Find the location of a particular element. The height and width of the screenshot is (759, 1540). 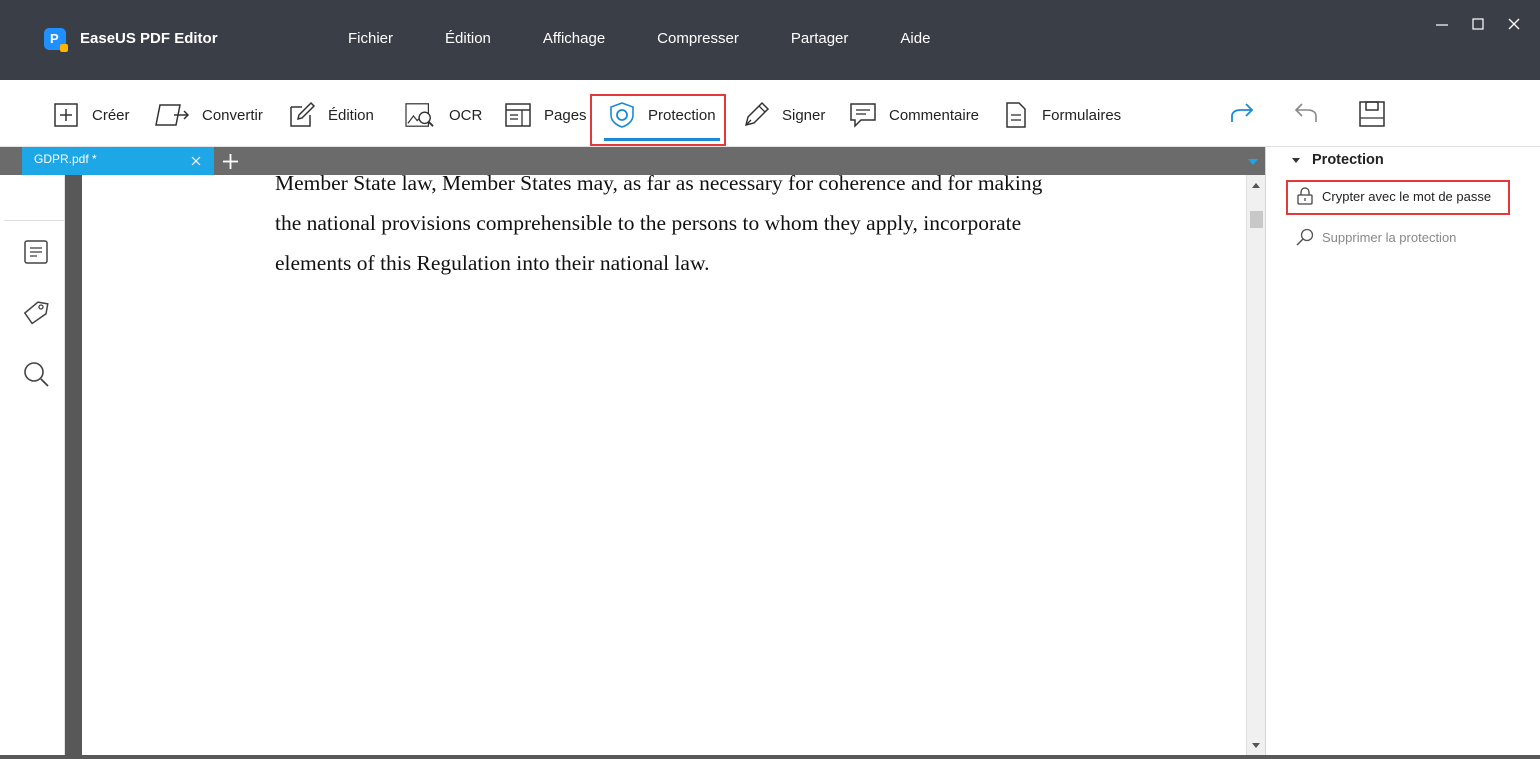

tool-edition: Édition is located at coordinates (331, 115).